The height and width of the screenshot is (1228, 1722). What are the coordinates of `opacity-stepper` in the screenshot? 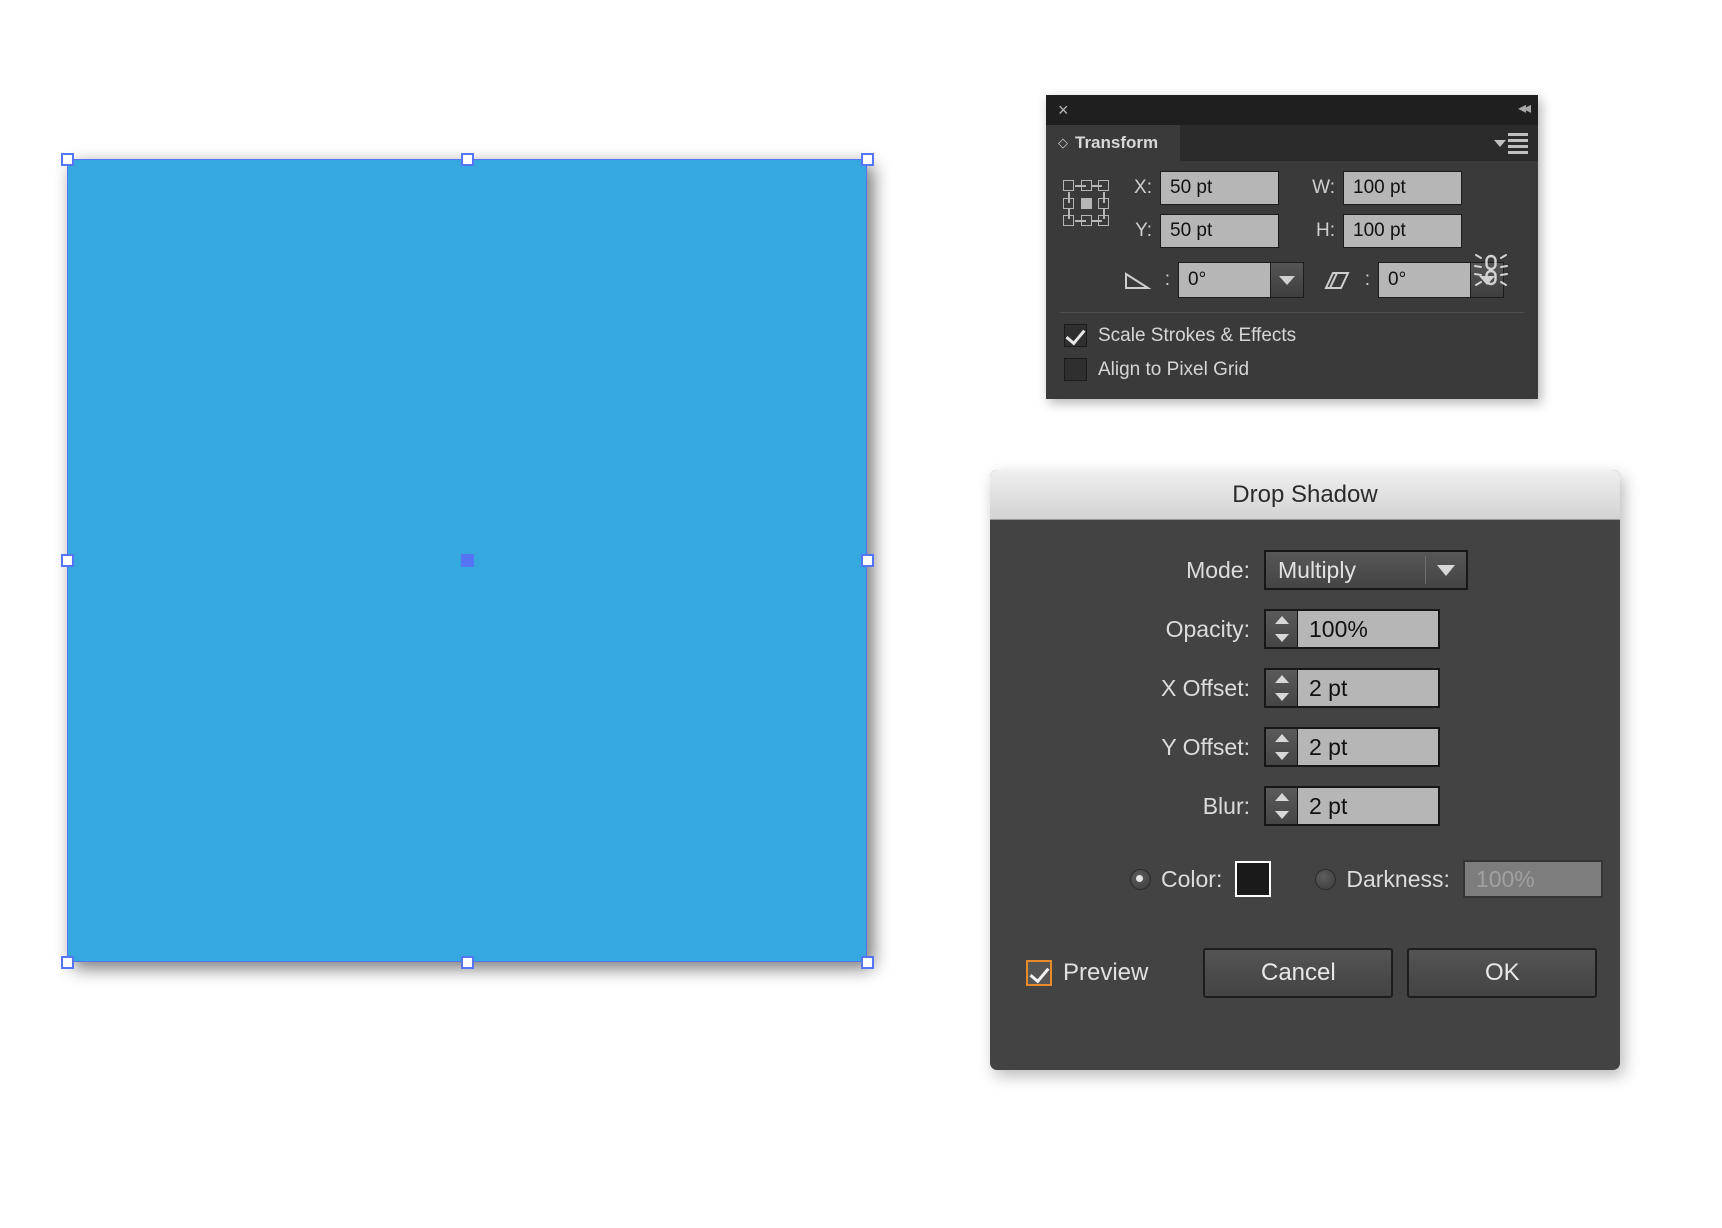 It's located at (1282, 629).